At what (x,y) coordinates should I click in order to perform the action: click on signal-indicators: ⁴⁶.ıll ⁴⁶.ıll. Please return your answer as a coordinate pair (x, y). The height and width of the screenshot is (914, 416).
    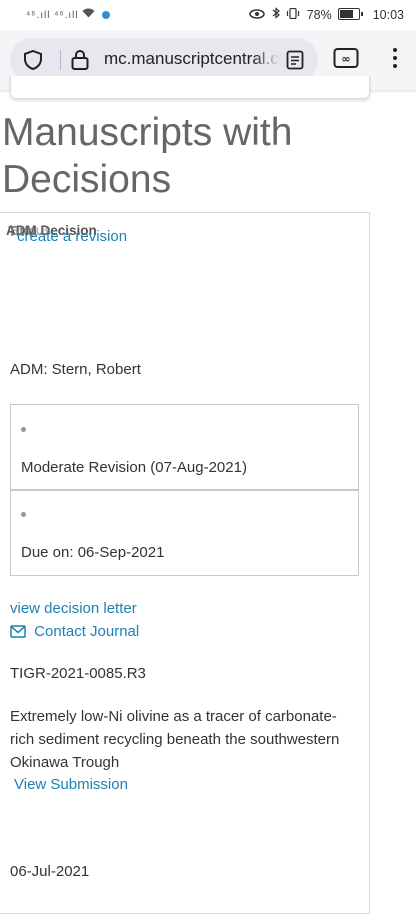
    Looking at the image, I should click on (68, 14).